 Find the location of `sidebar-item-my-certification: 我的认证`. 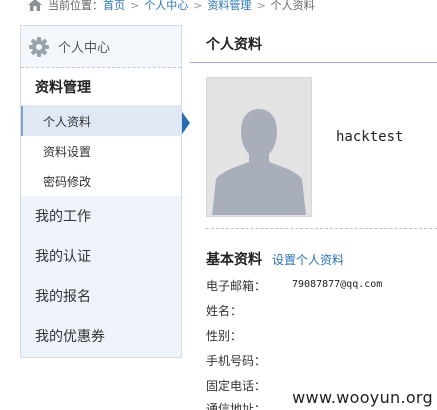

sidebar-item-my-certification: 我的认证 is located at coordinates (101, 256).